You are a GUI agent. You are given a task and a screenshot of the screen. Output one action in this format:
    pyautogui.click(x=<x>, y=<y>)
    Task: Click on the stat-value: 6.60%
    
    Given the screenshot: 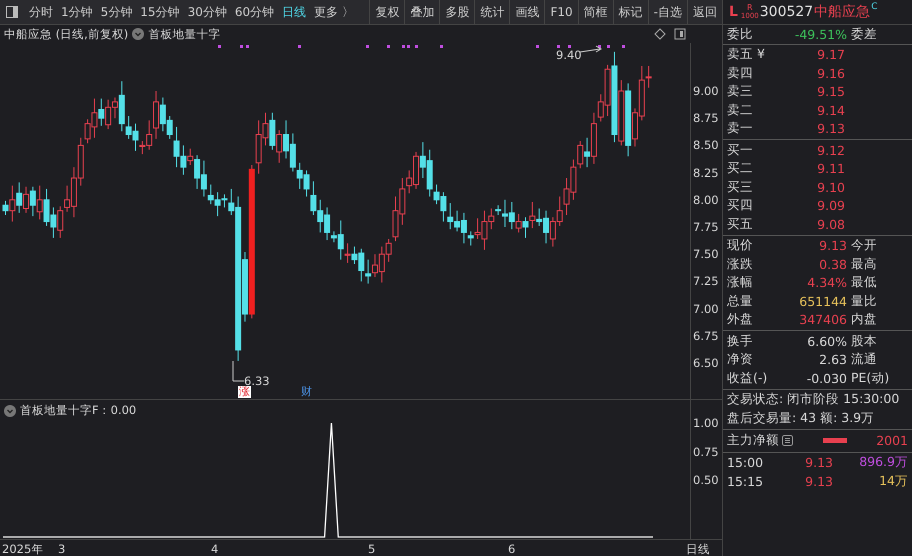 What is the action you would take?
    pyautogui.click(x=826, y=341)
    